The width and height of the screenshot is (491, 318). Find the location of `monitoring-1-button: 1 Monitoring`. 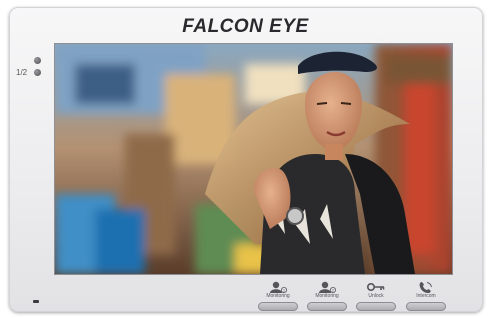

monitoring-1-button: 1 Monitoring is located at coordinates (278, 297).